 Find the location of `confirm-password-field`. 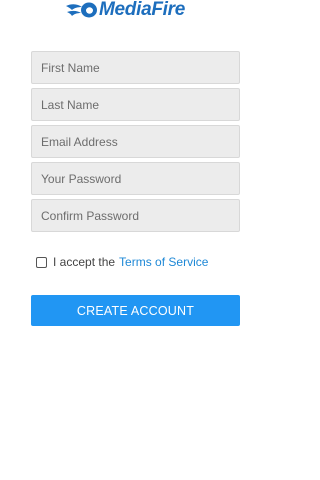

confirm-password-field is located at coordinates (135, 215).